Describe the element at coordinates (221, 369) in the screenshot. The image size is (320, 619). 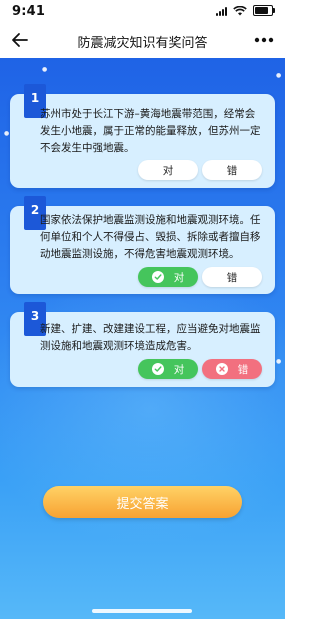
I see `cross-icon` at that location.